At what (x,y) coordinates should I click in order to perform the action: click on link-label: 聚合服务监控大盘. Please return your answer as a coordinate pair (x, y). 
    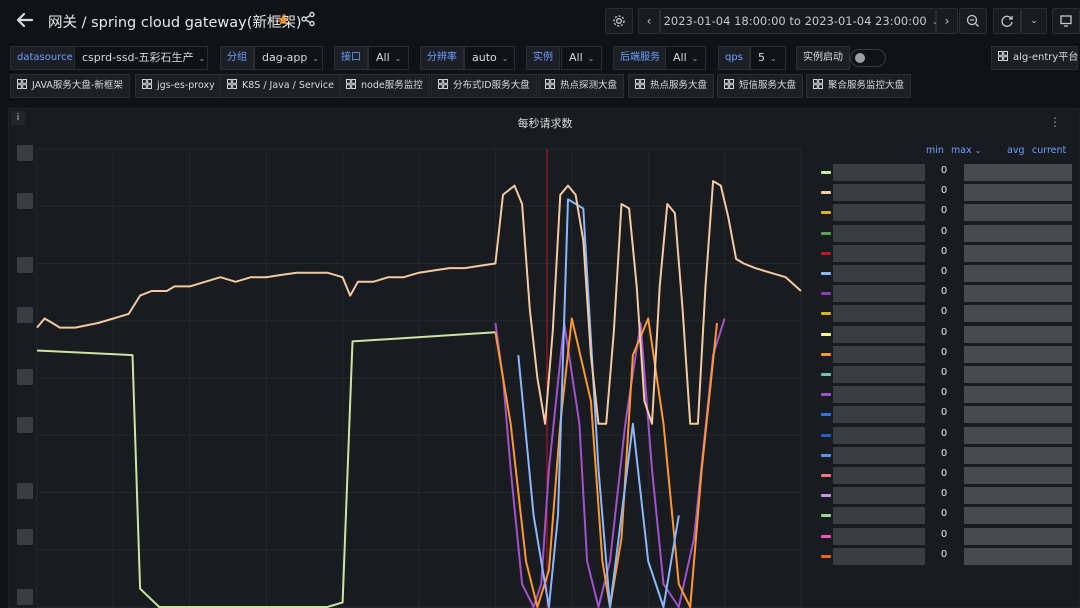
    Looking at the image, I should click on (866, 85).